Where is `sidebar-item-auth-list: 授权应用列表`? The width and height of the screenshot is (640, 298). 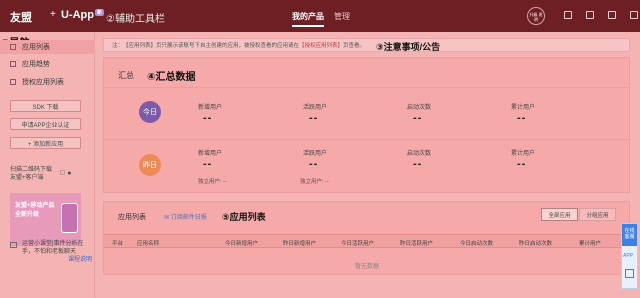 sidebar-item-auth-list: 授权应用列表 is located at coordinates (47, 82).